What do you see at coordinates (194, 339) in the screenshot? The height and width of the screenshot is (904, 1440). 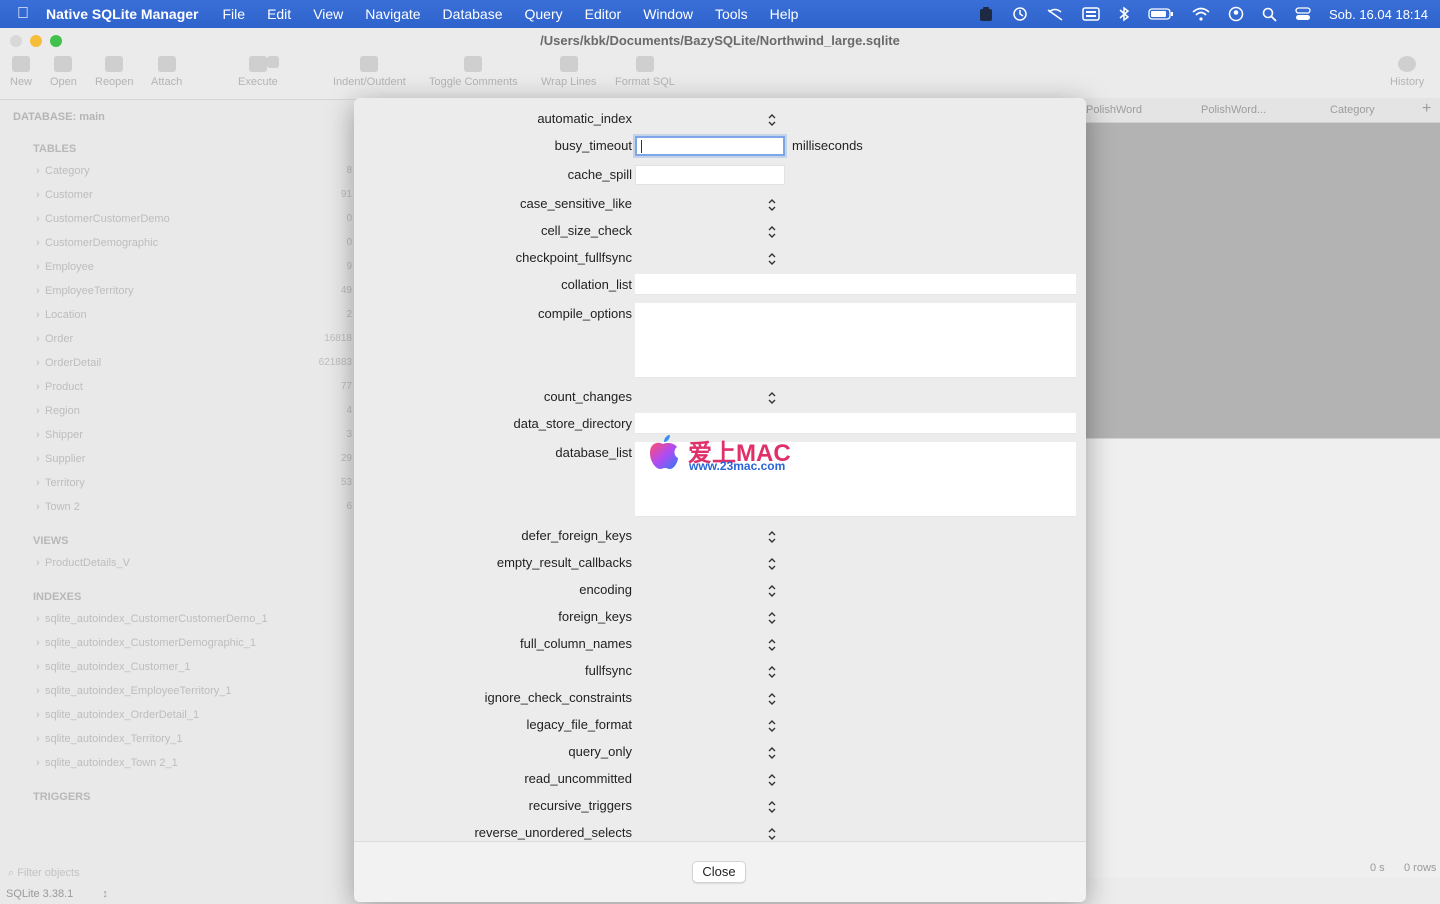 I see `sidebar-item-table: › Order 16818` at bounding box center [194, 339].